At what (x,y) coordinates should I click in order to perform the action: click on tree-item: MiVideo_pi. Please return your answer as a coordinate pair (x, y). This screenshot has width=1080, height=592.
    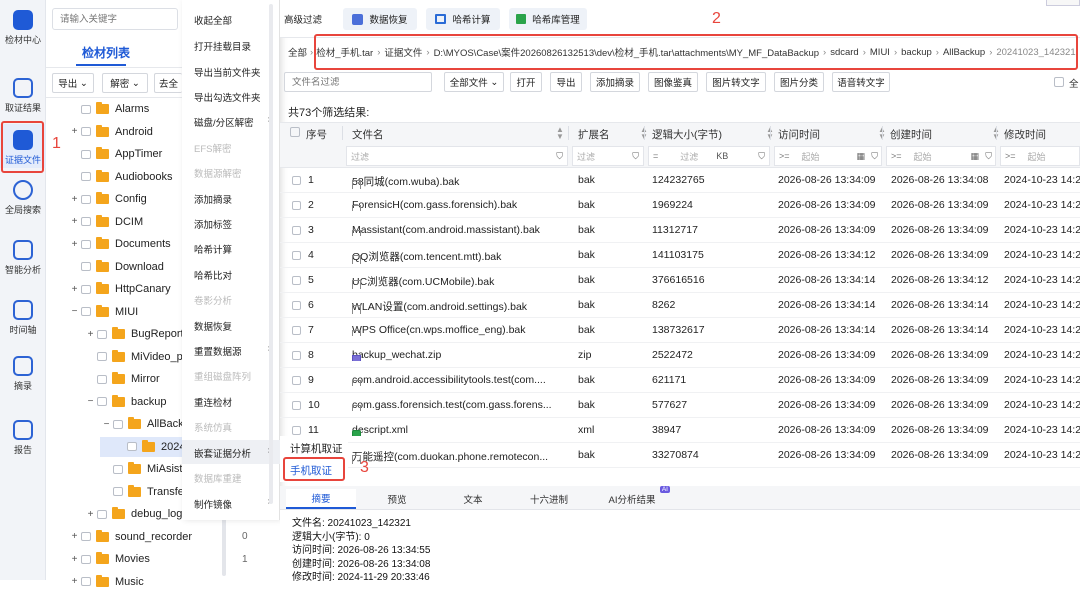
    Looking at the image, I should click on (135, 357).